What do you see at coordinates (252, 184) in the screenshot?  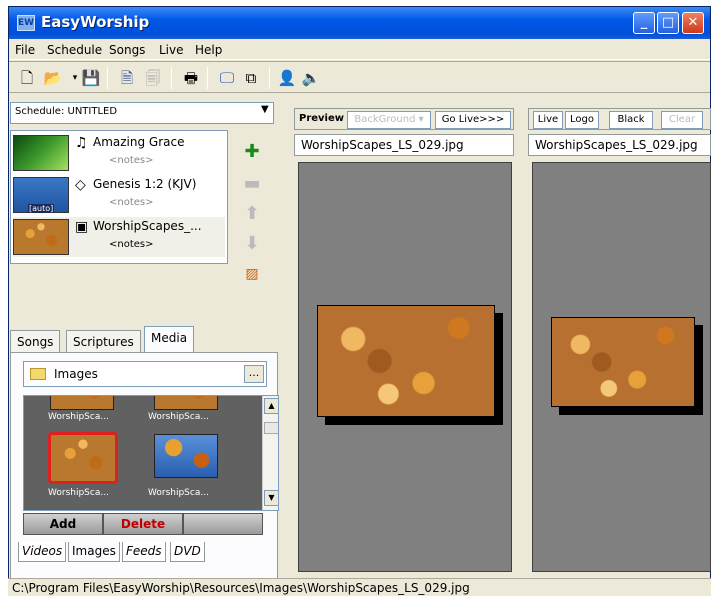 I see `remove-item-icon: ▬` at bounding box center [252, 184].